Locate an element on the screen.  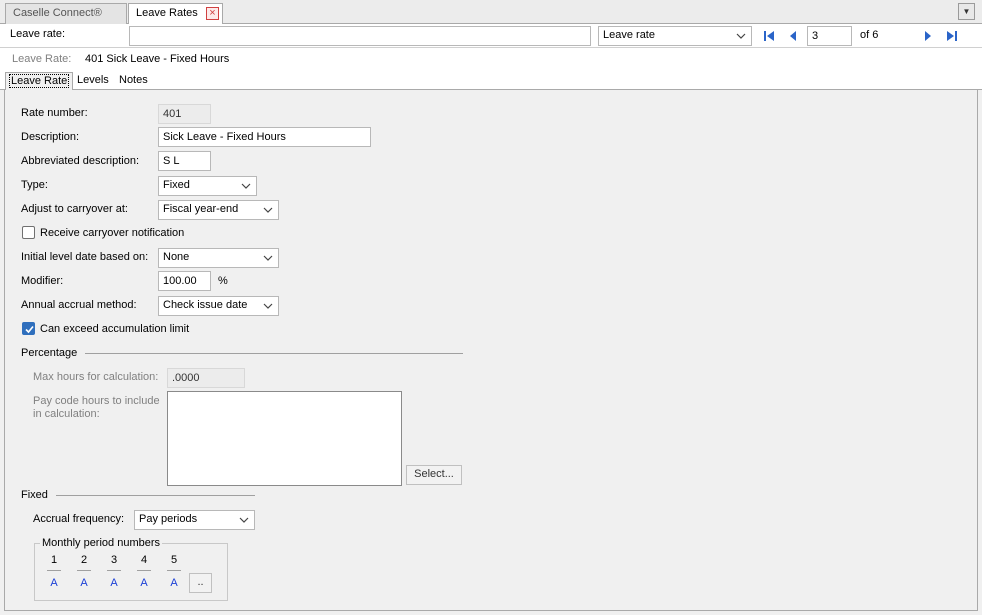
initial-level-select: None is located at coordinates (218, 258).